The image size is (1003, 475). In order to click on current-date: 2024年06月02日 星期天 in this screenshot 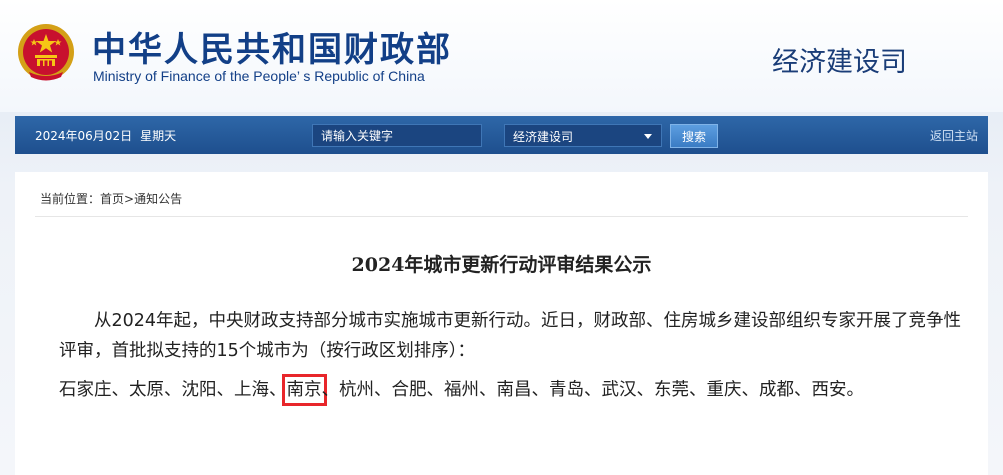, I will do `click(105, 135)`.